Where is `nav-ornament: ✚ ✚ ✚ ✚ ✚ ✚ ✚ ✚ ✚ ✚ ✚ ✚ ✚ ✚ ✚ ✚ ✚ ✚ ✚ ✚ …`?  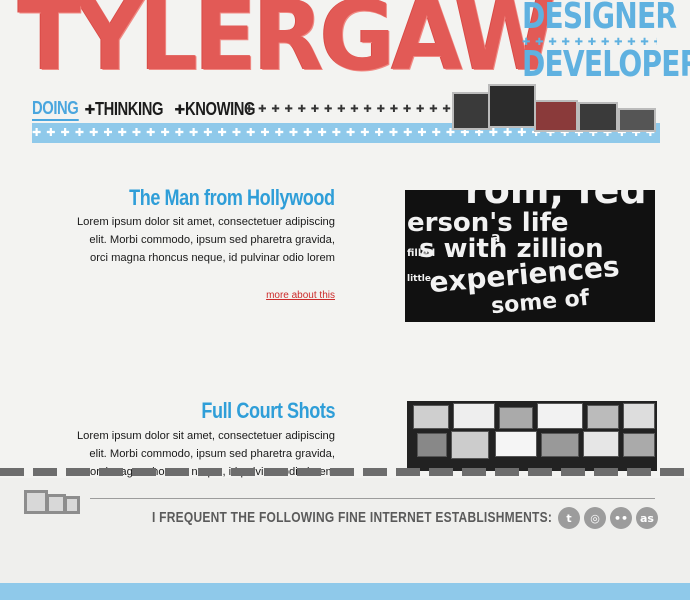 nav-ornament: ✚ ✚ ✚ ✚ ✚ ✚ ✚ ✚ ✚ ✚ ✚ ✚ ✚ ✚ ✚ ✚ ✚ ✚ ✚ ✚ … is located at coordinates (350, 109).